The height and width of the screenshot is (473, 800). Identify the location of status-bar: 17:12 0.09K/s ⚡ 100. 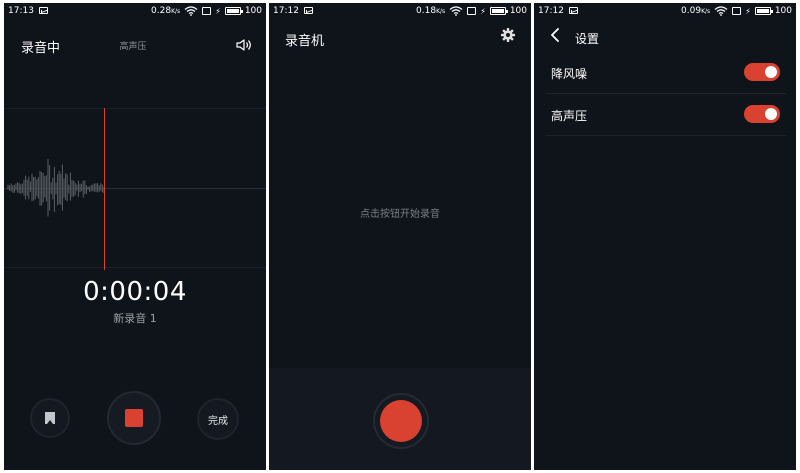
(665, 11).